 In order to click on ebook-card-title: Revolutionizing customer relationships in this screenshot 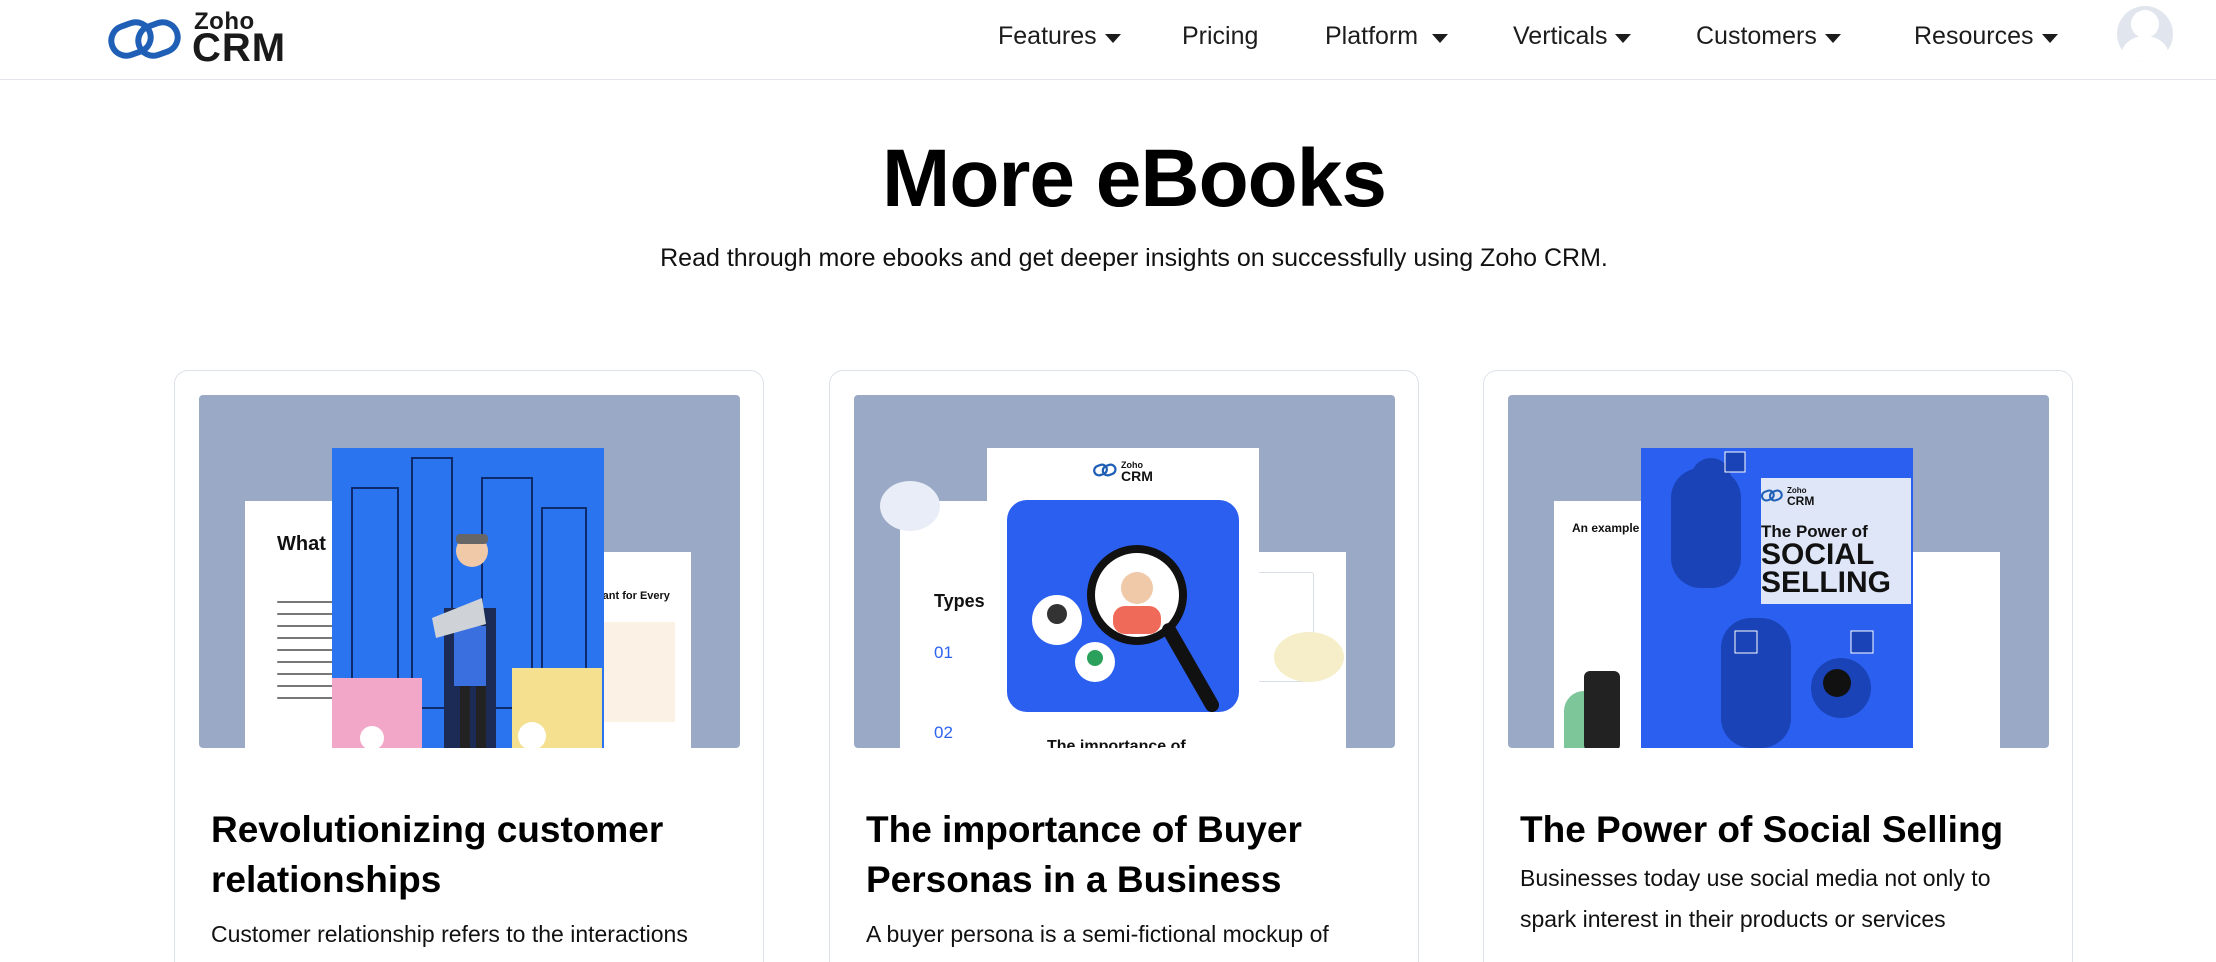, I will do `click(471, 855)`.